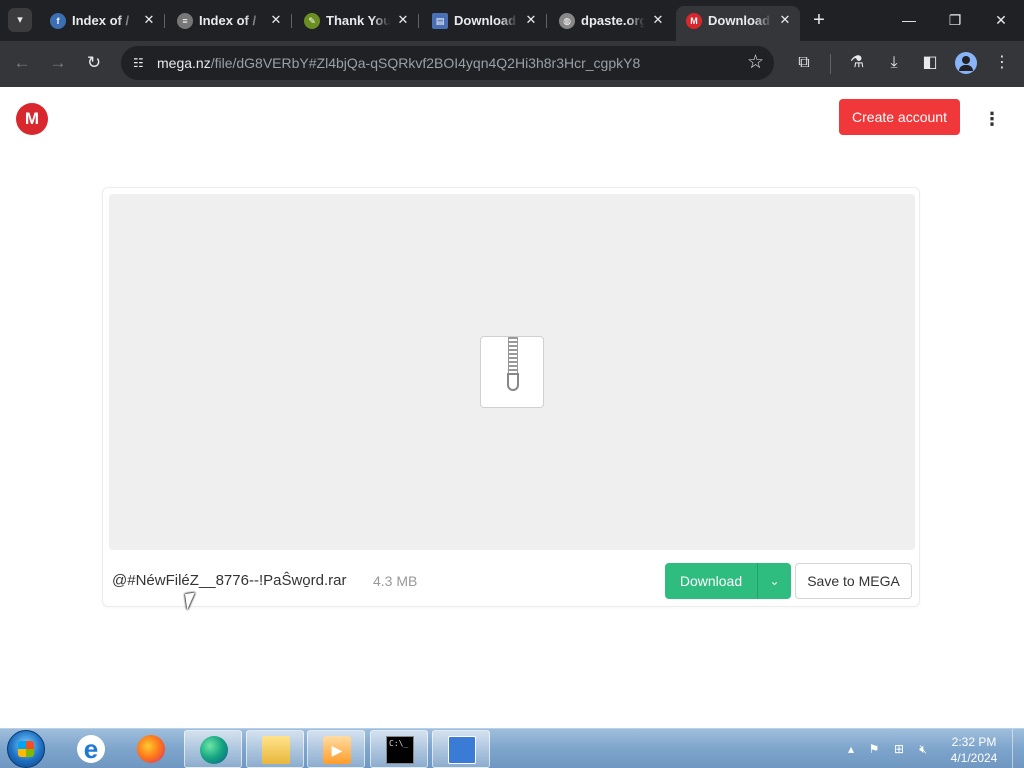 The width and height of the screenshot is (1024, 768). What do you see at coordinates (755, 63) in the screenshot?
I see `bookmark-star-icon: ☆` at bounding box center [755, 63].